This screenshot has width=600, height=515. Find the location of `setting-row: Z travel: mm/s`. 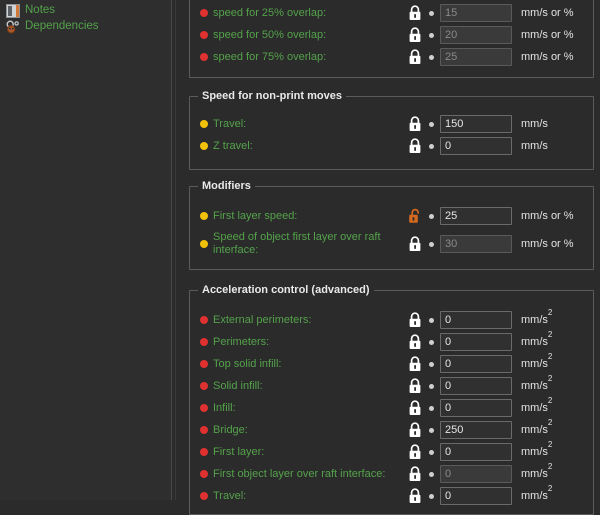

setting-row: Z travel: mm/s is located at coordinates (391, 146).